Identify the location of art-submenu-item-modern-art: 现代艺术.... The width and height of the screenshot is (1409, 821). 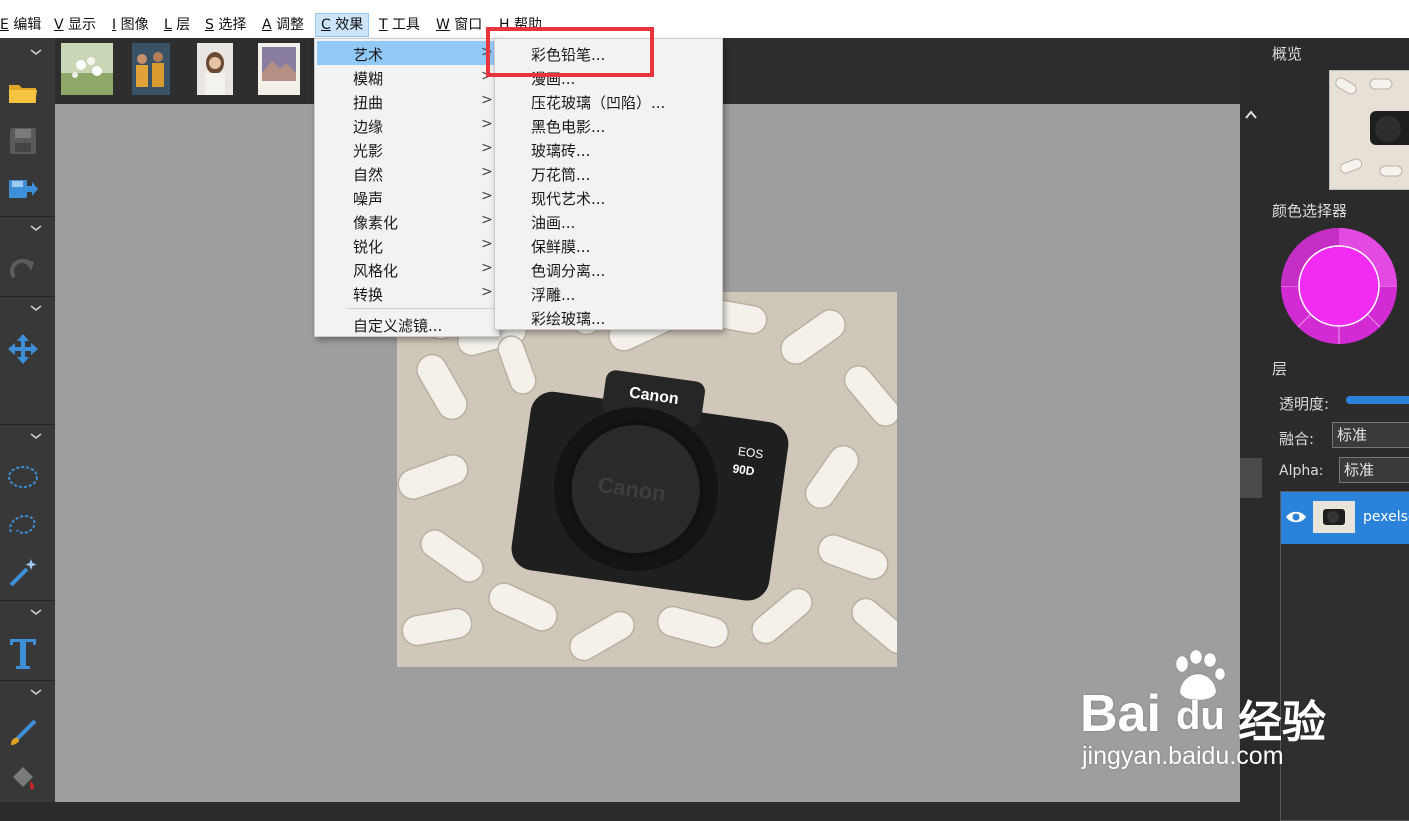
(609, 197).